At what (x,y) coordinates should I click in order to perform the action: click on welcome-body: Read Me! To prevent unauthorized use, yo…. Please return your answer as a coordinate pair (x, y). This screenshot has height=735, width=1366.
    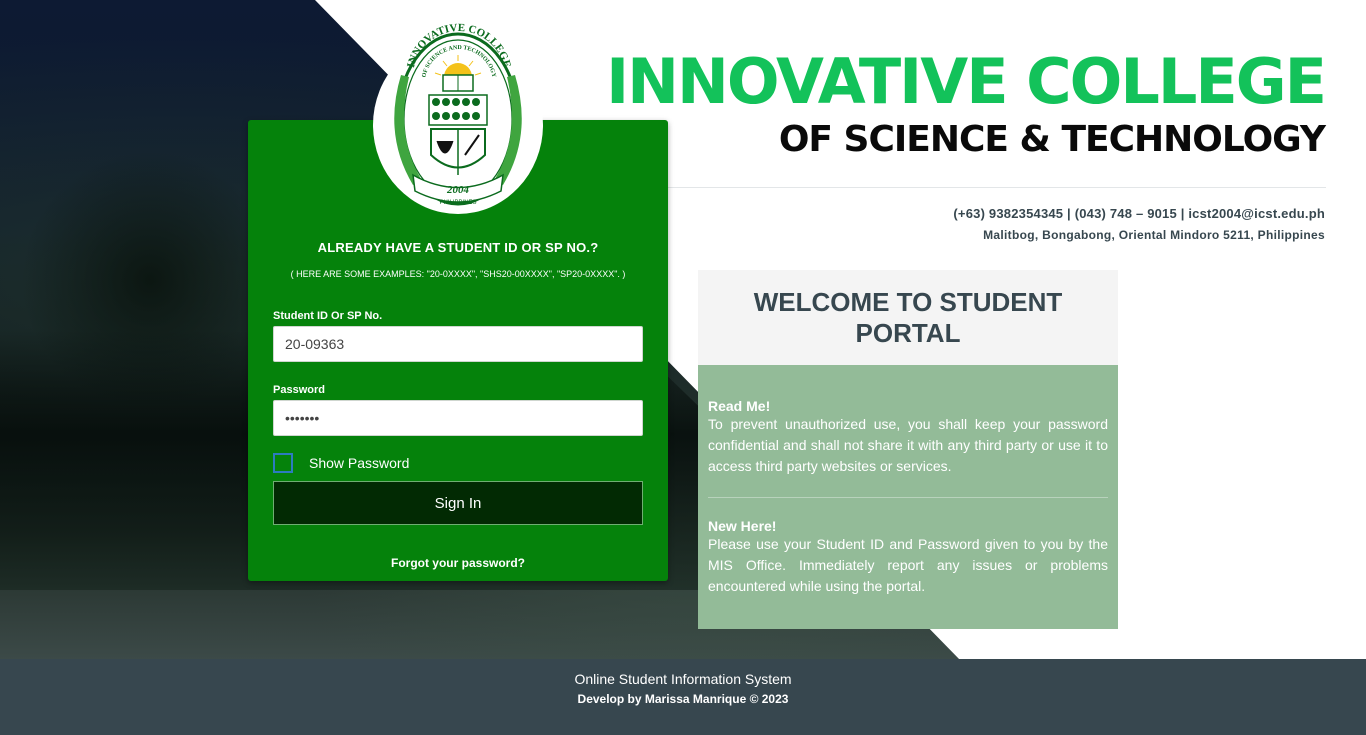
    Looking at the image, I should click on (908, 497).